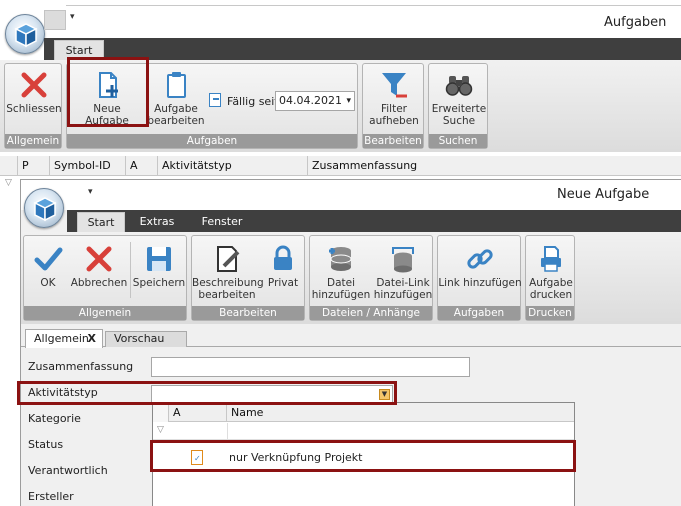  I want to click on ok-label: OK, so click(48, 283).